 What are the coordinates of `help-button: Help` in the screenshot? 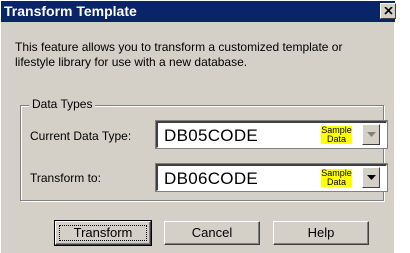 It's located at (321, 233).